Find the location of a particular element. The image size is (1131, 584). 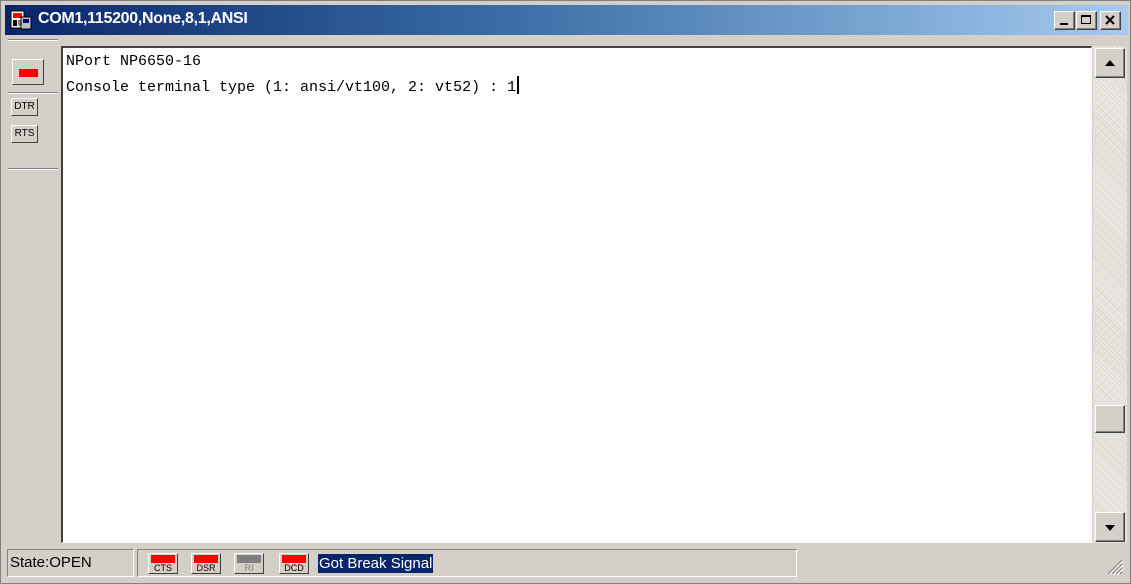

scroll-down-button is located at coordinates (1110, 527).